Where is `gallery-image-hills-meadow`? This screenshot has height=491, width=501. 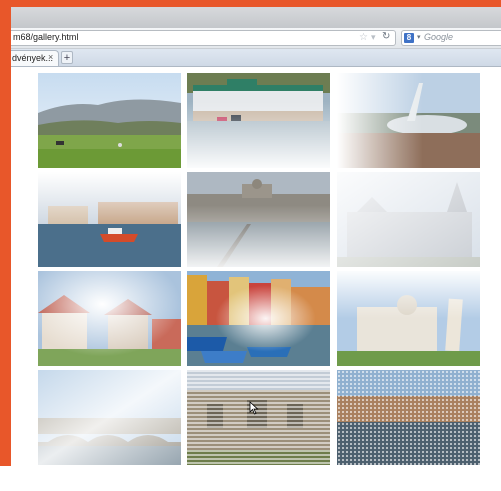
gallery-image-hills-meadow is located at coordinates (109, 120).